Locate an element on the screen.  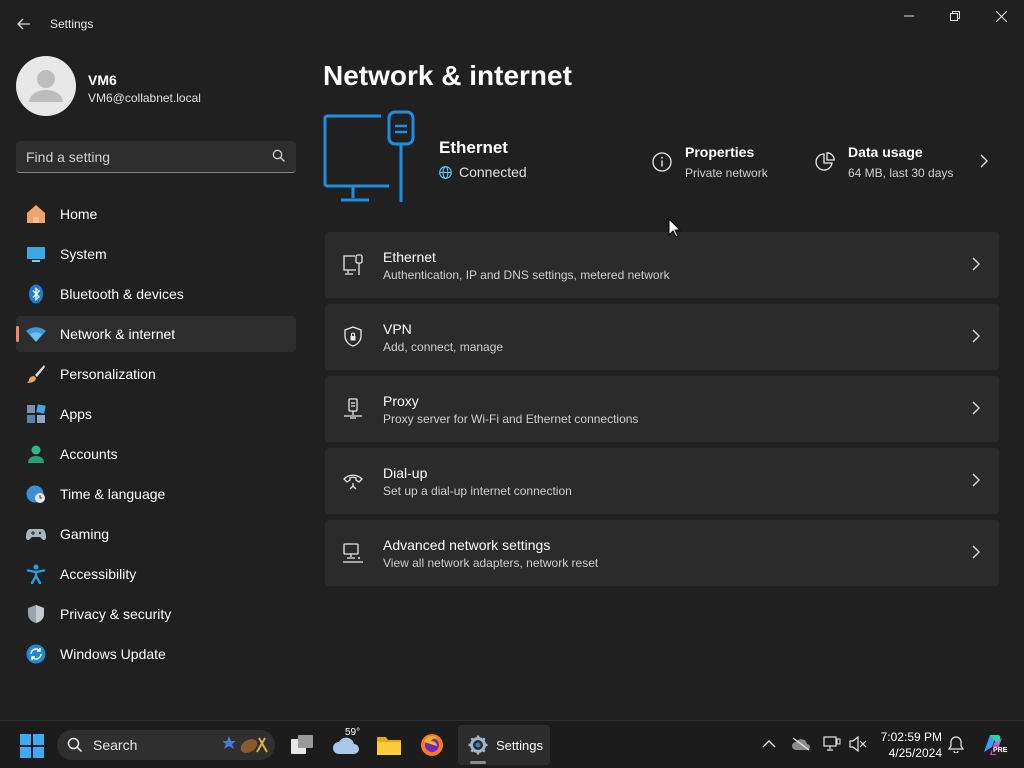
properties-title: Properties is located at coordinates (720, 152).